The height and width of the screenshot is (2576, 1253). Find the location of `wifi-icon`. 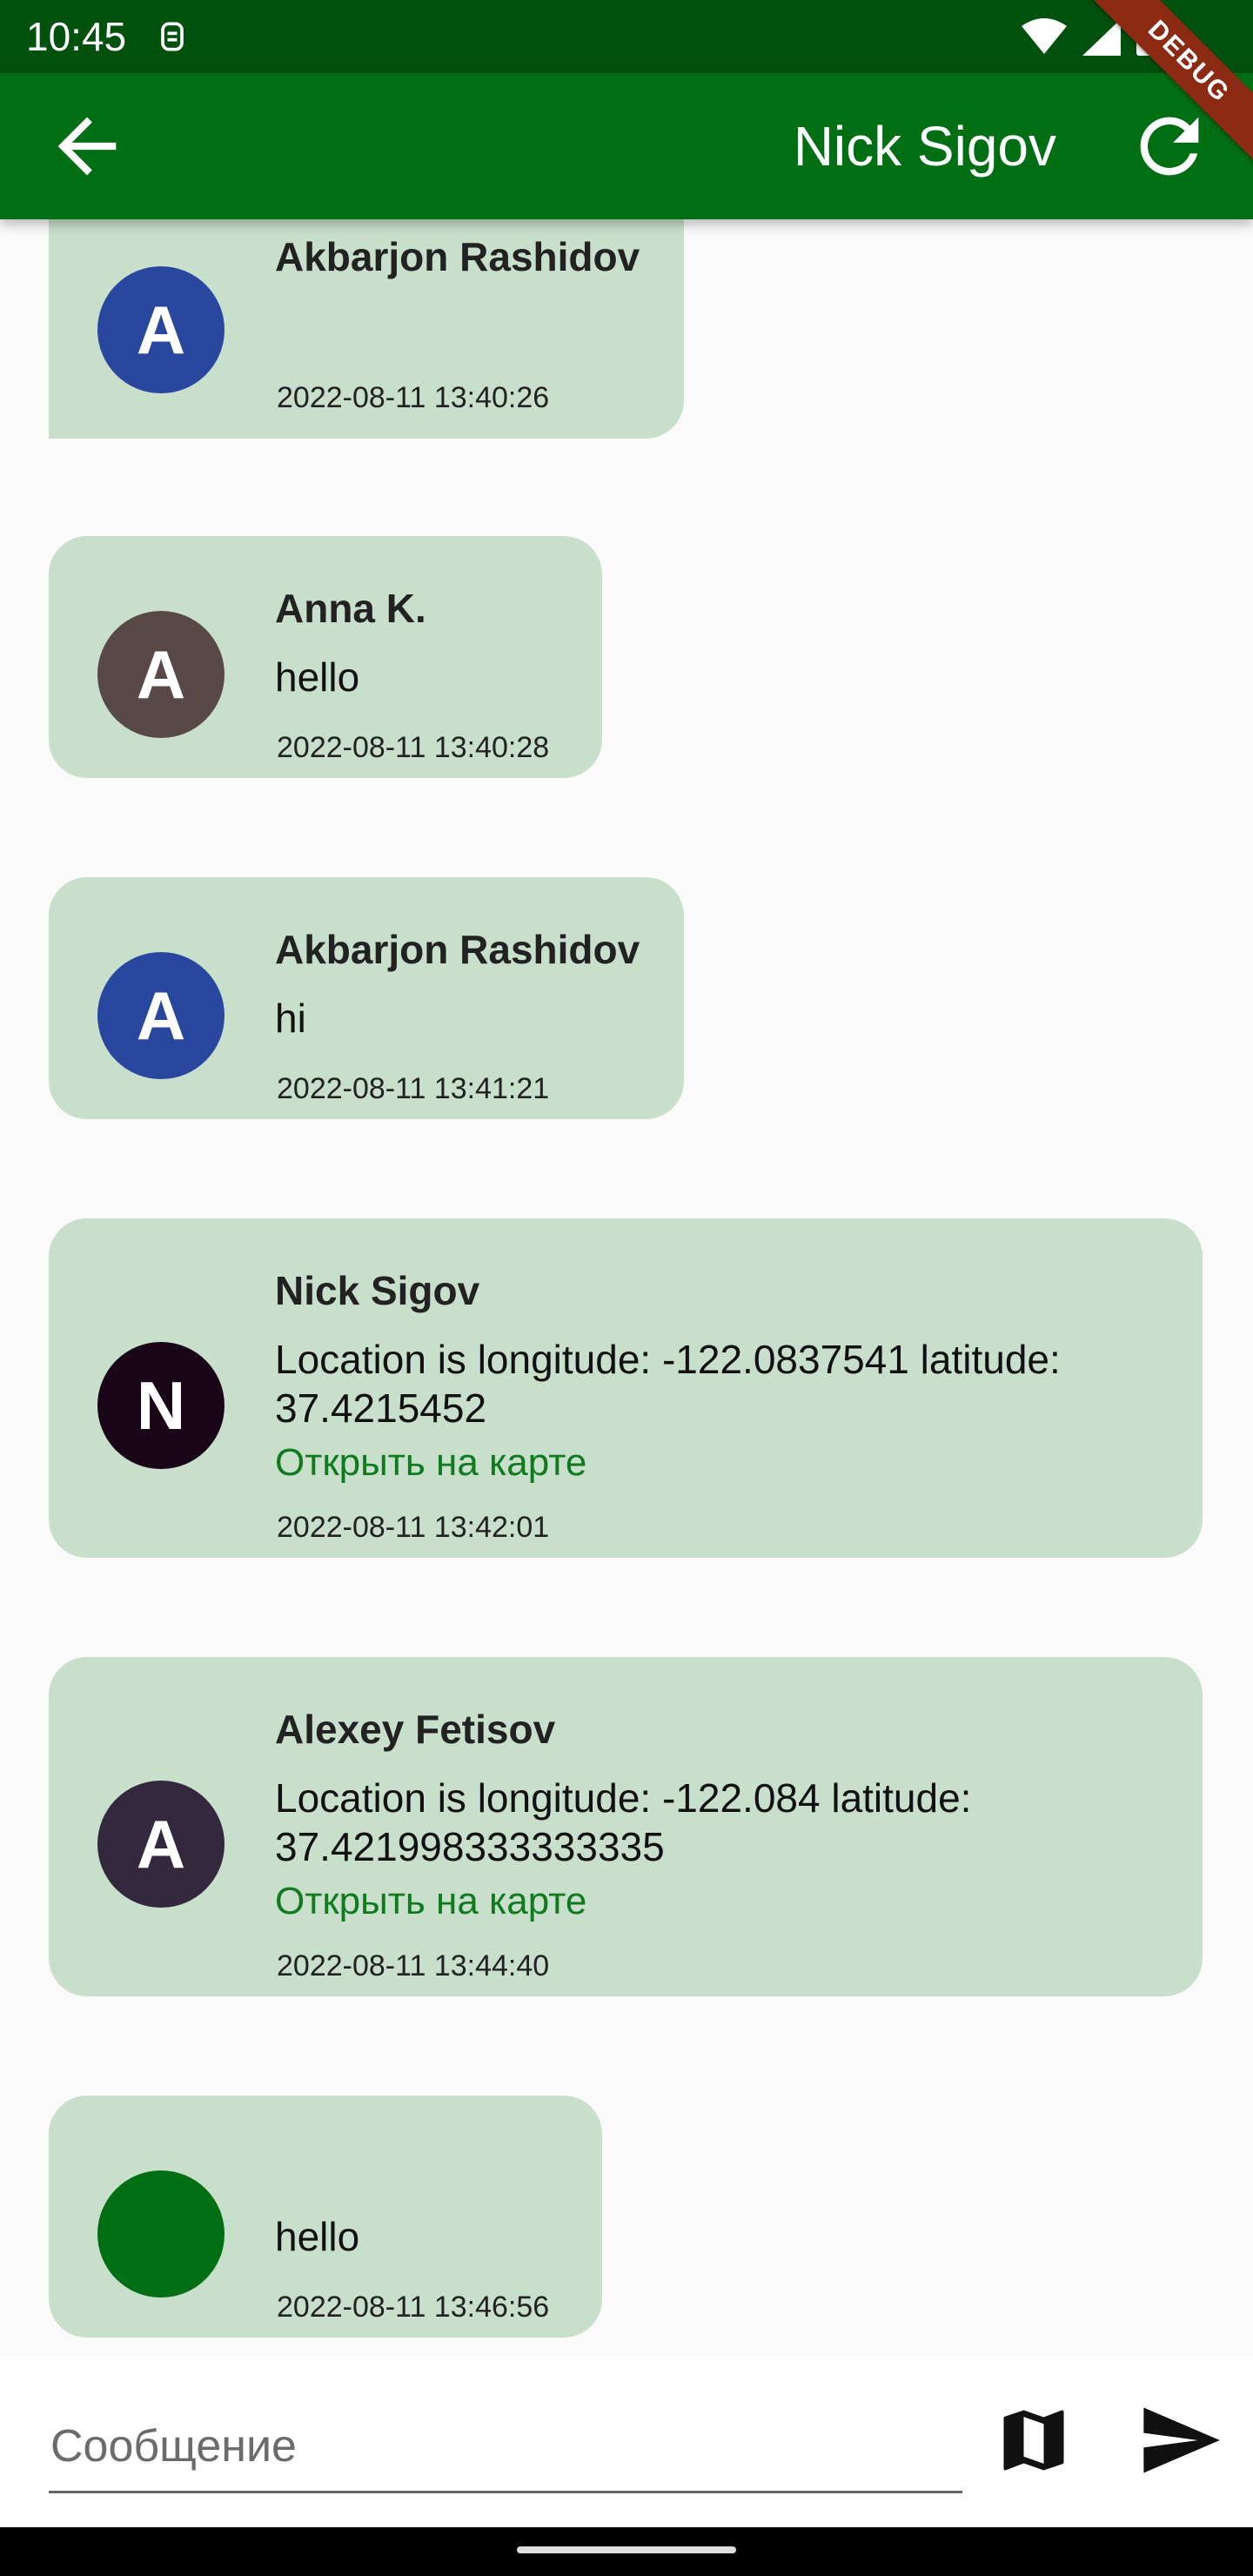

wifi-icon is located at coordinates (1044, 36).